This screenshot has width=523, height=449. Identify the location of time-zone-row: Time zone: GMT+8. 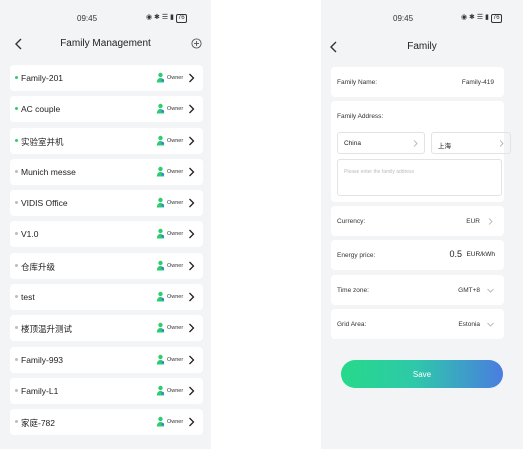
(417, 290).